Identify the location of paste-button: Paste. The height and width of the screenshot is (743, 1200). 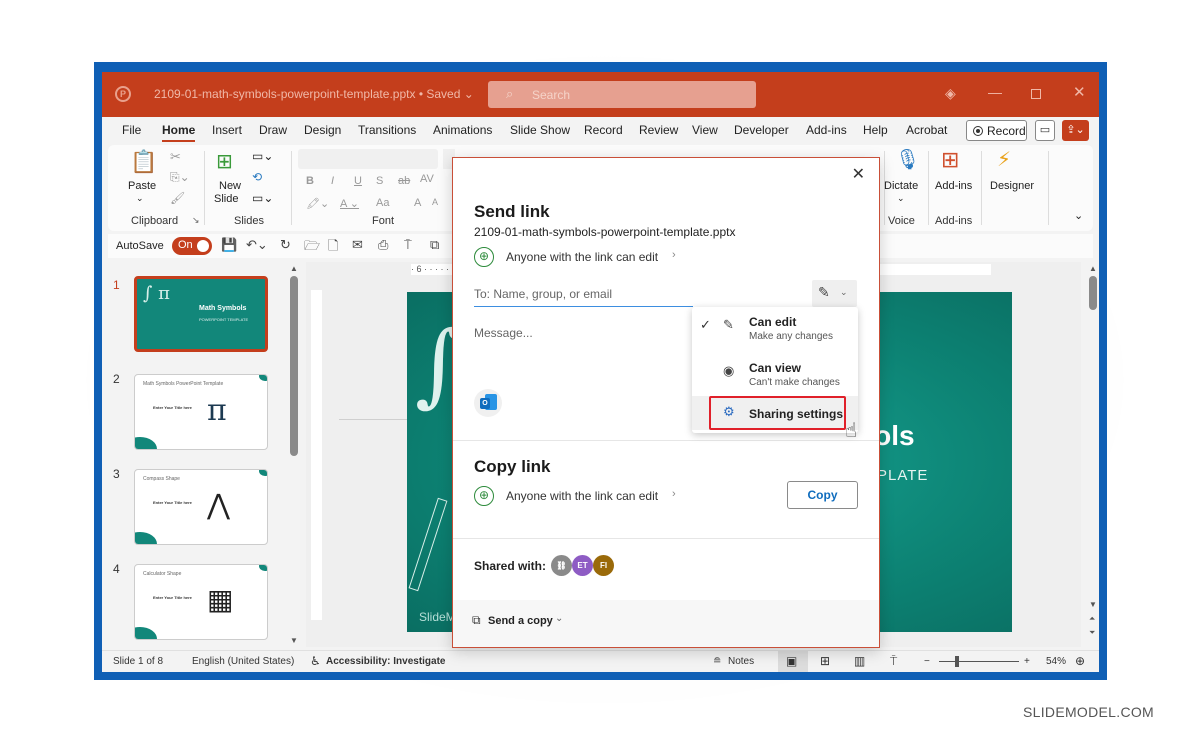
(142, 186).